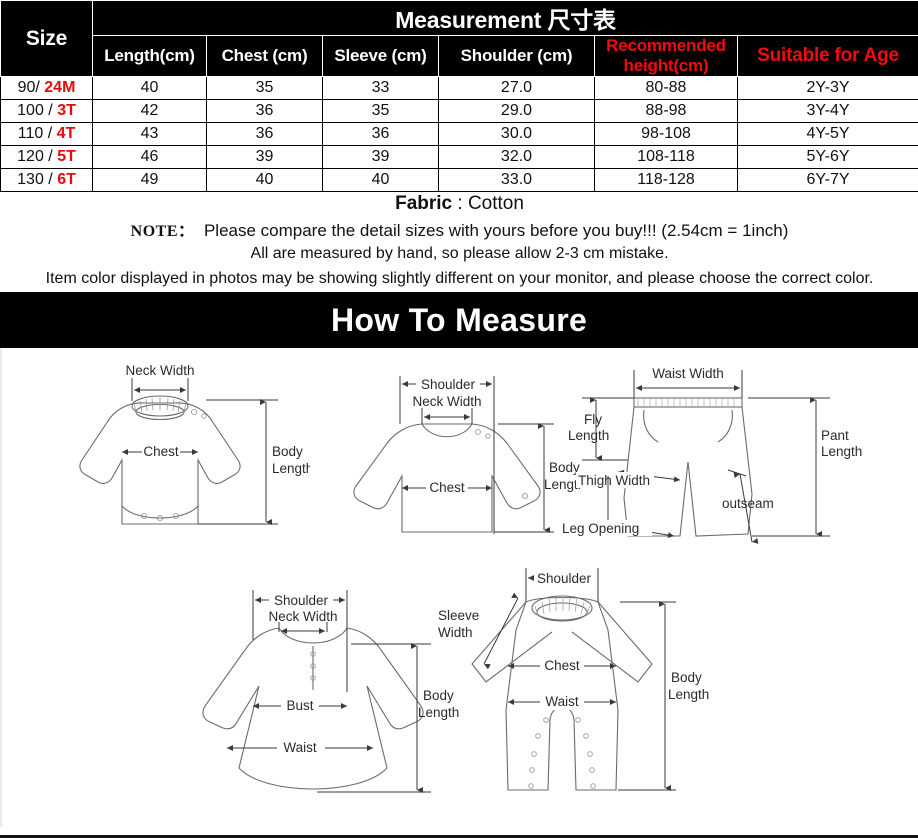 The width and height of the screenshot is (918, 838). I want to click on table-row: 120 / 5T 46 39 39 32.0 108-118 5Y-6Y, so click(459, 157).